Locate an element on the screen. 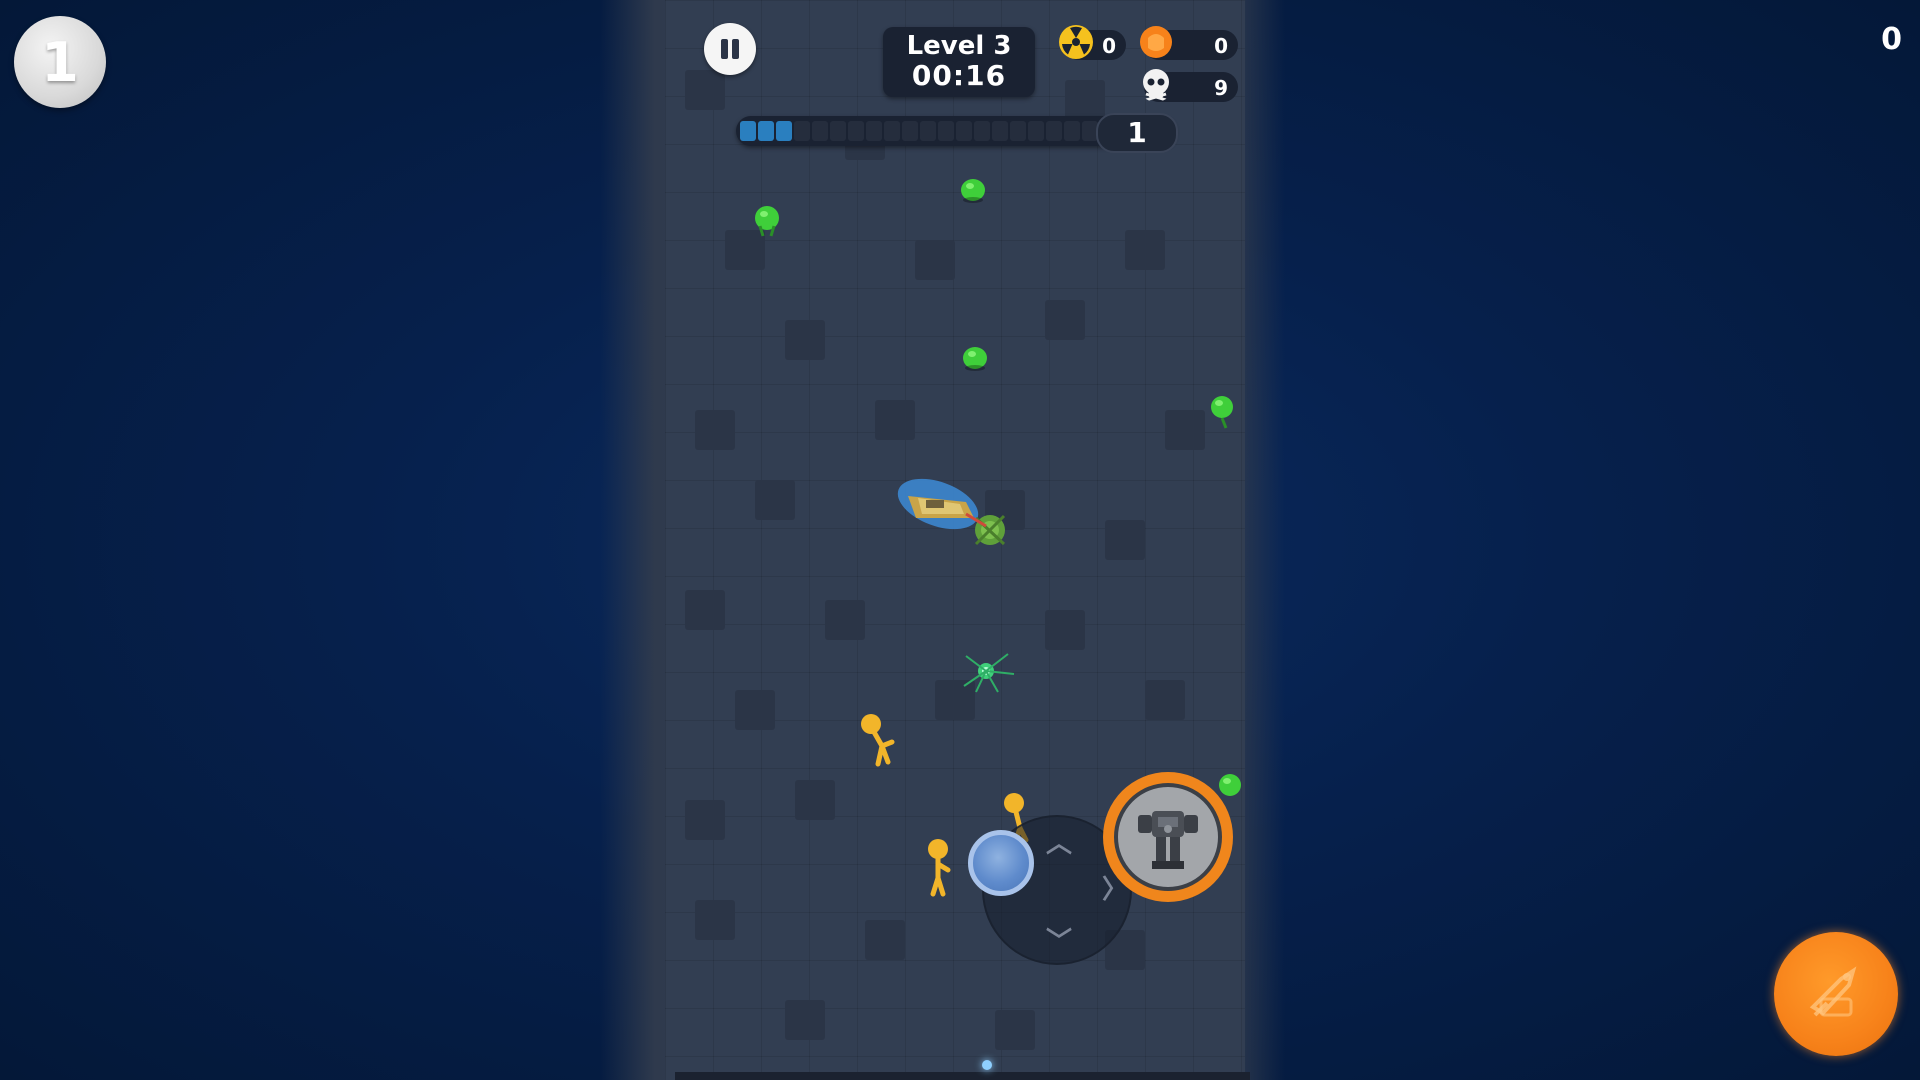 The image size is (1920, 1080). kill-count: 9 is located at coordinates (1221, 88).